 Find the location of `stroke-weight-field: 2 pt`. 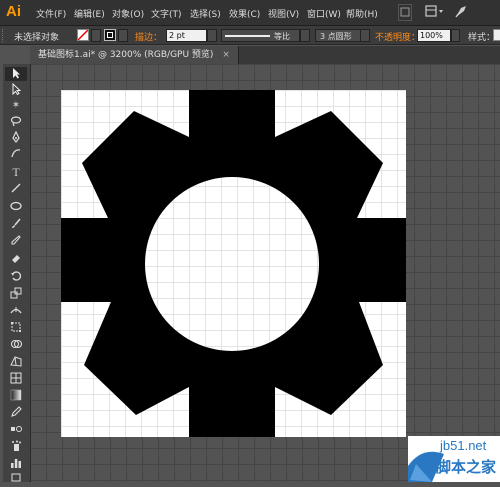

stroke-weight-field: 2 pt is located at coordinates (186, 35).